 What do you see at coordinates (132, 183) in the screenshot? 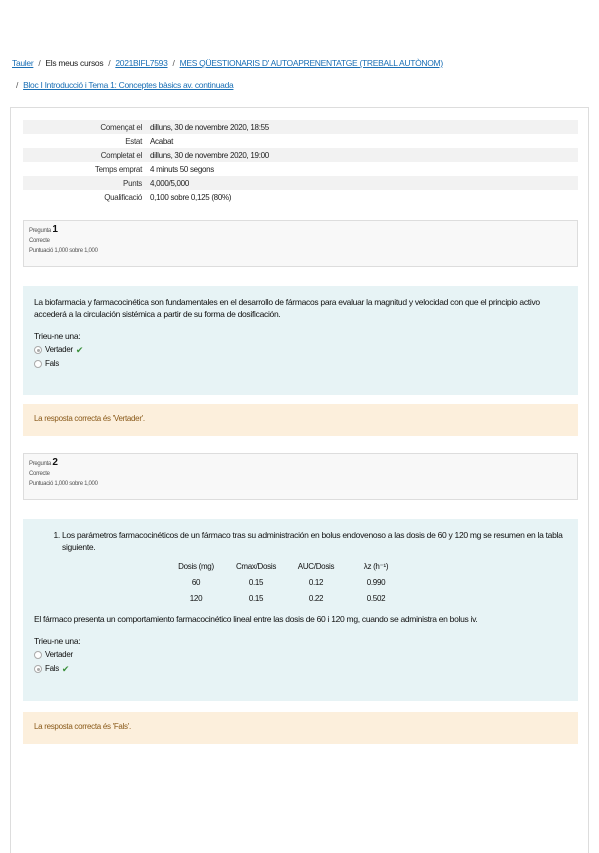
I see `summary-label: Punts` at bounding box center [132, 183].